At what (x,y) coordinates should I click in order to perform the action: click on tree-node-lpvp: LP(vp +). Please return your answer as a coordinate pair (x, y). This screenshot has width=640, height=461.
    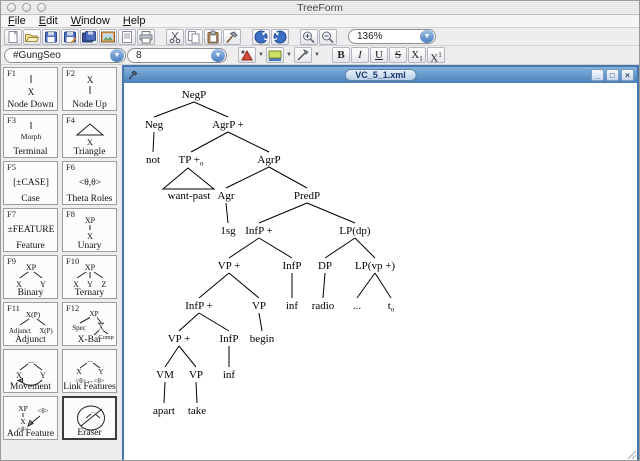
    Looking at the image, I should click on (375, 266).